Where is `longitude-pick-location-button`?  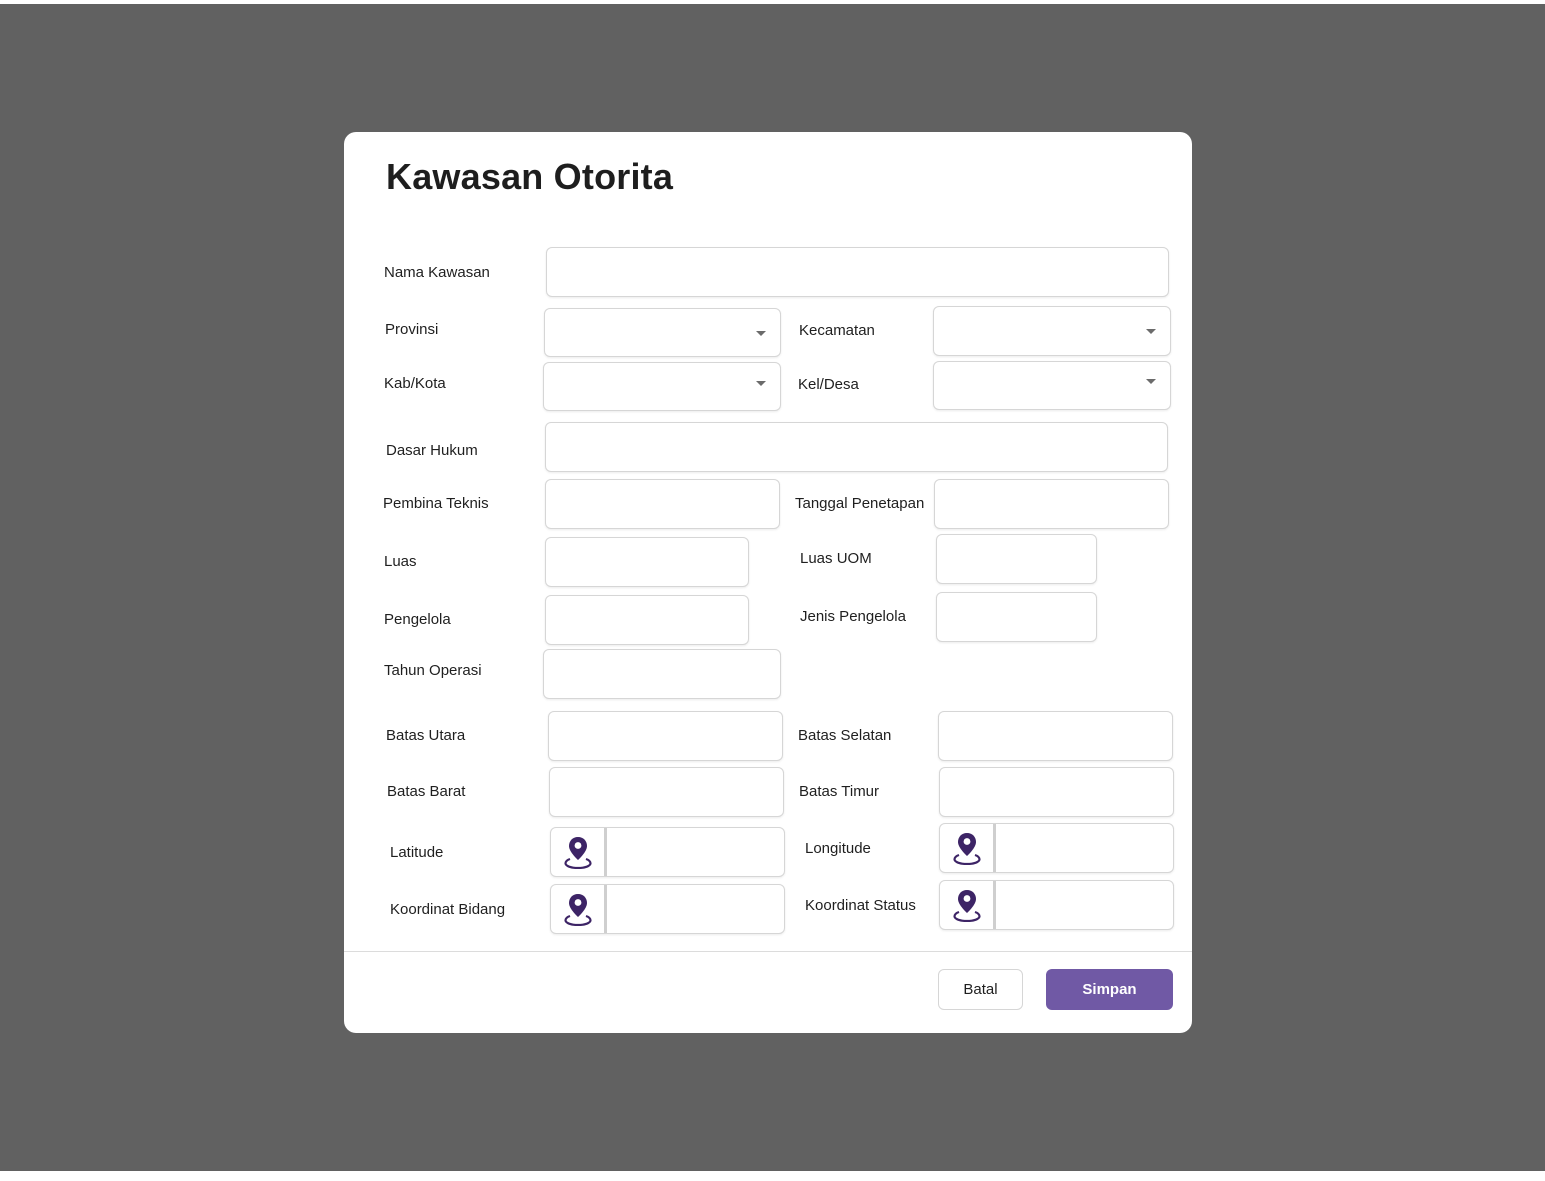
longitude-pick-location-button is located at coordinates (968, 848).